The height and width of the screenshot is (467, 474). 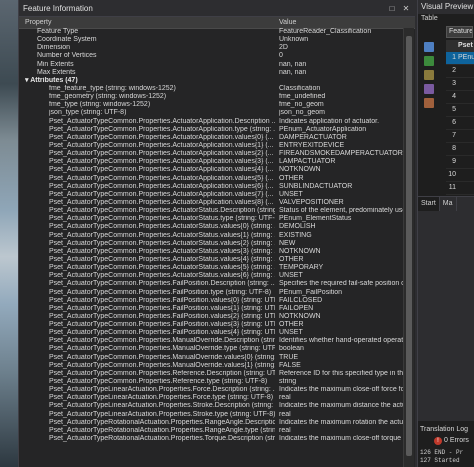 What do you see at coordinates (460, 188) in the screenshot?
I see `grid-row: 11` at bounding box center [460, 188].